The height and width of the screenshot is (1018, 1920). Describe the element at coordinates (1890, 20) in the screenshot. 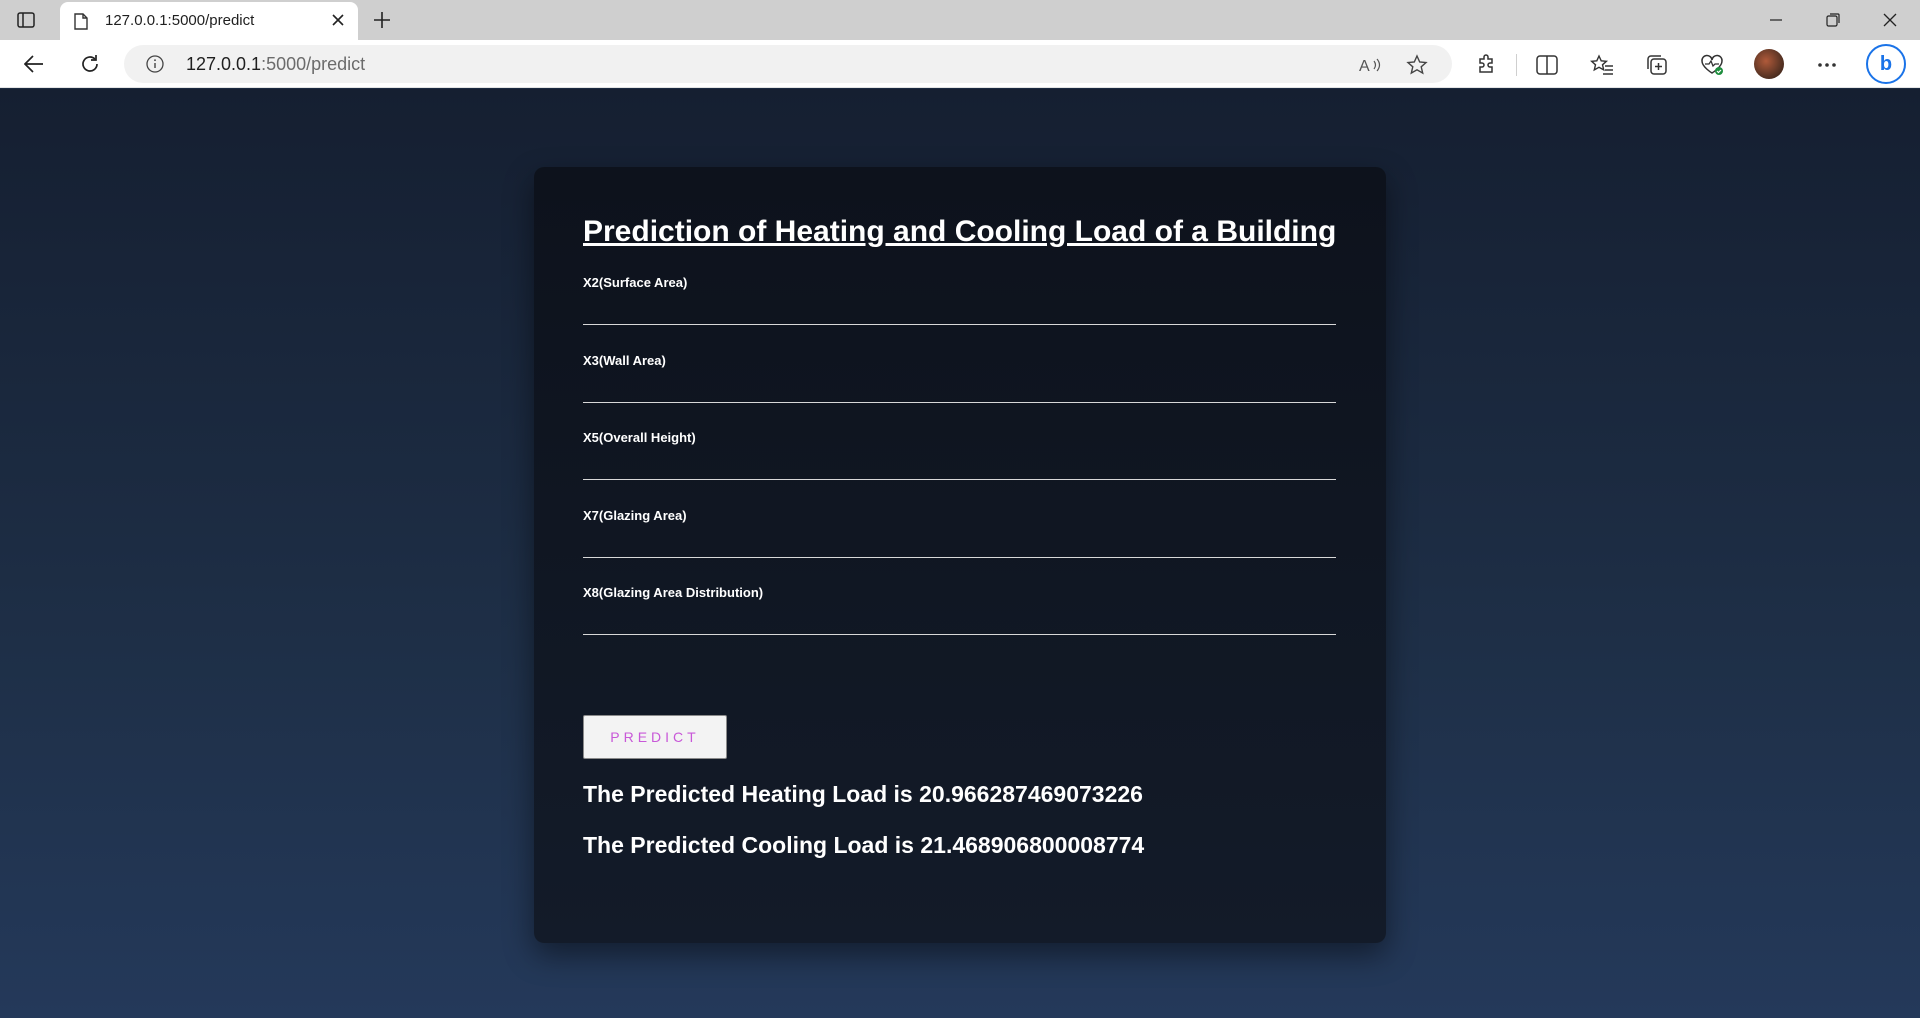

I see `close-window-icon` at that location.